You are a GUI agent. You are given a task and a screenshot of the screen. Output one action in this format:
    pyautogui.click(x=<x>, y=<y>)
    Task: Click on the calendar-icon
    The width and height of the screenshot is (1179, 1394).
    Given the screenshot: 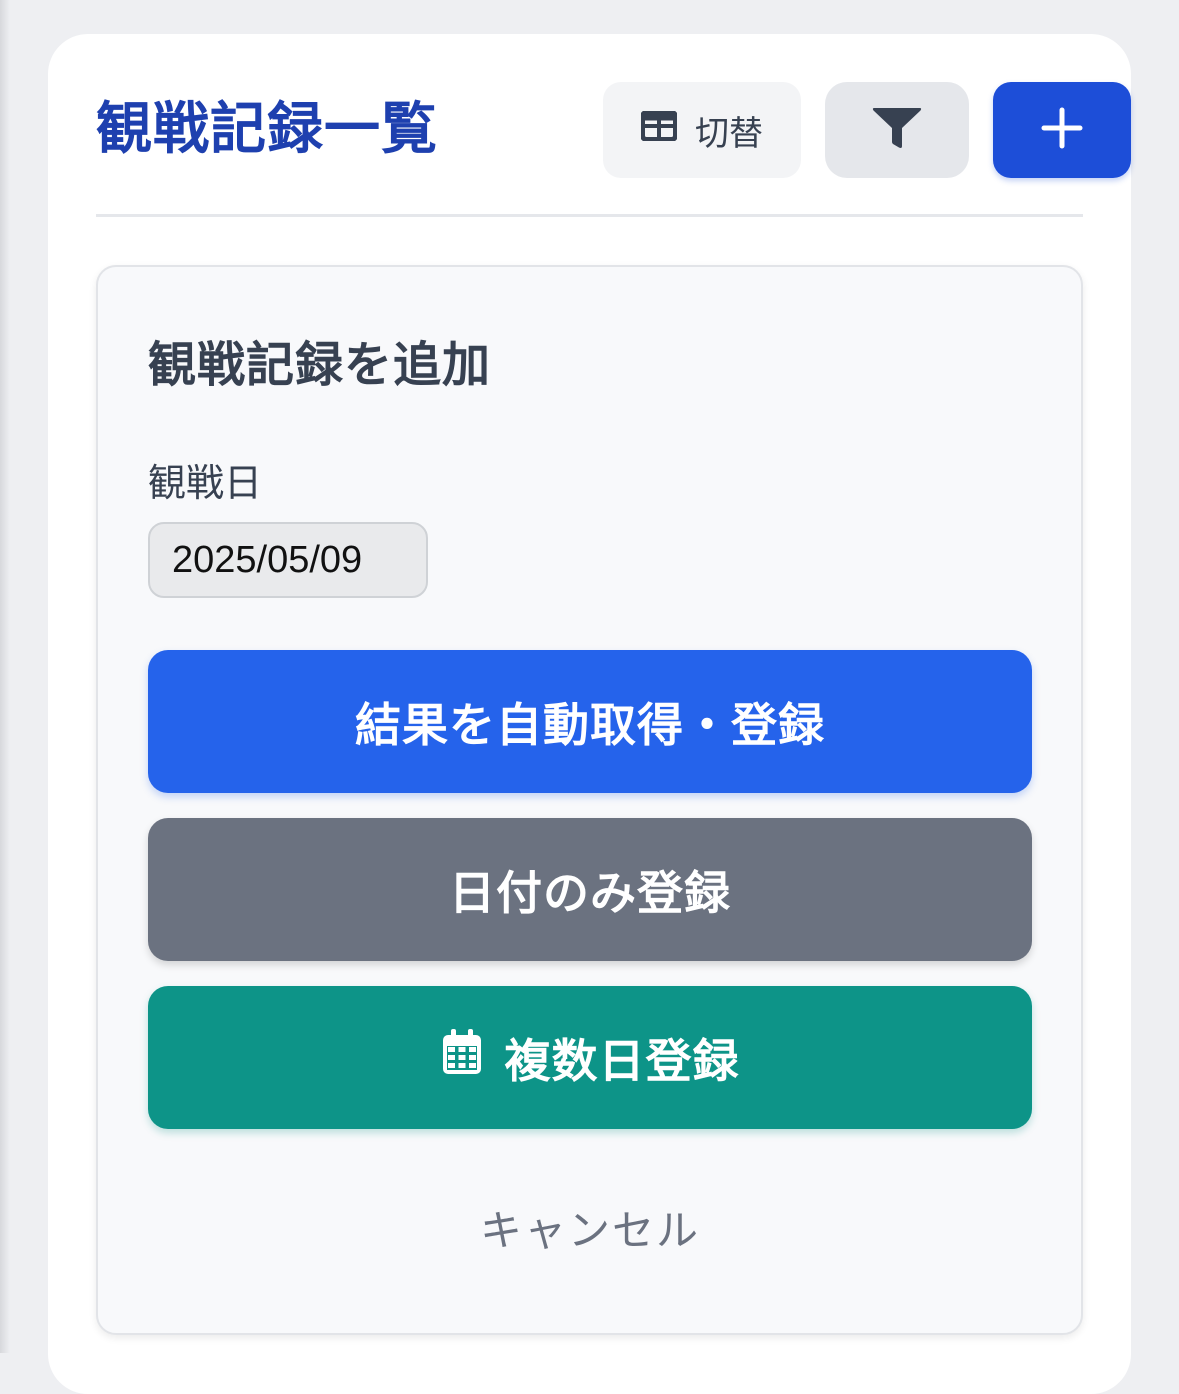 What is the action you would take?
    pyautogui.click(x=462, y=1057)
    